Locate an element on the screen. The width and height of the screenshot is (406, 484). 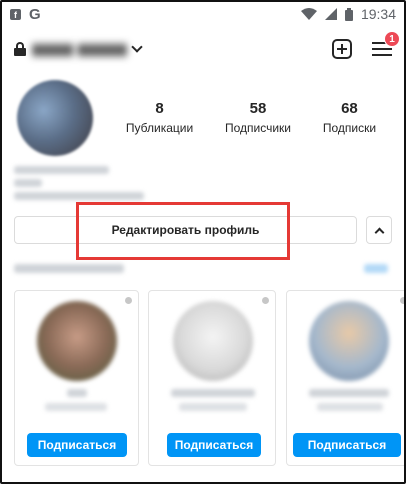
profile-bio-redacted is located at coordinates (114, 185).